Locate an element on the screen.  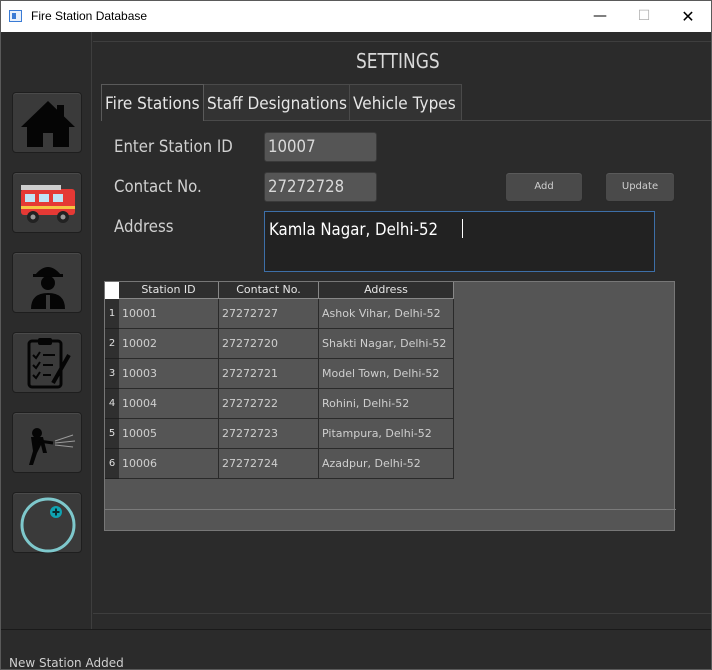
tab-vehicle-types: Vehicle Types is located at coordinates (406, 102).